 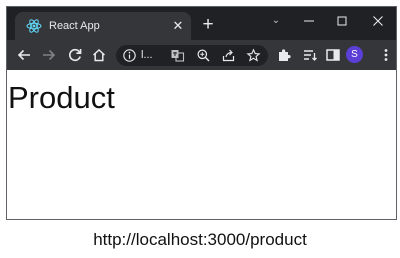 I want to click on more-menu-icon, so click(x=386, y=55).